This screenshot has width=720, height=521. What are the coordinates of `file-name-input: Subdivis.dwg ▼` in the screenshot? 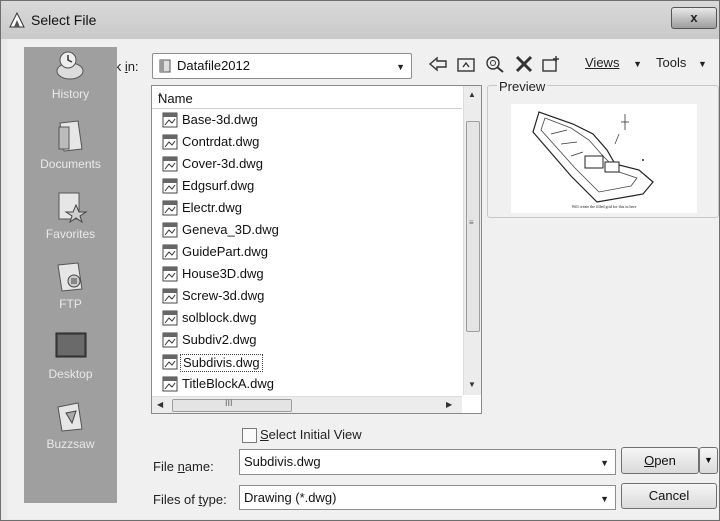 It's located at (427, 462).